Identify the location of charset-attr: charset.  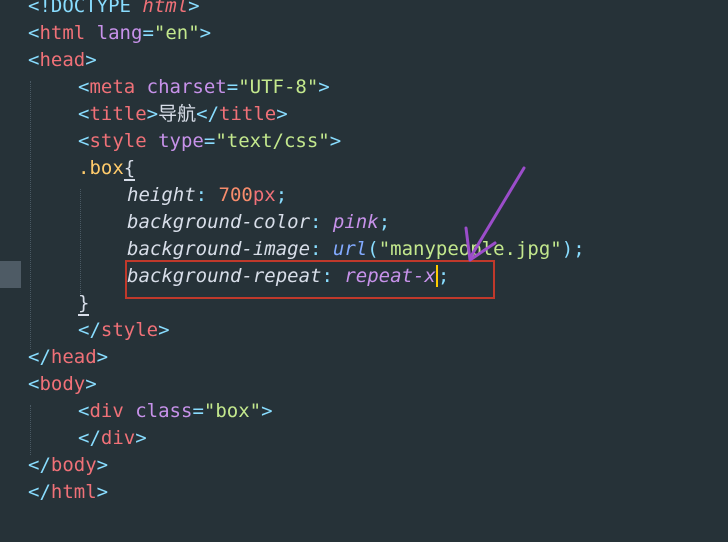
(186, 87).